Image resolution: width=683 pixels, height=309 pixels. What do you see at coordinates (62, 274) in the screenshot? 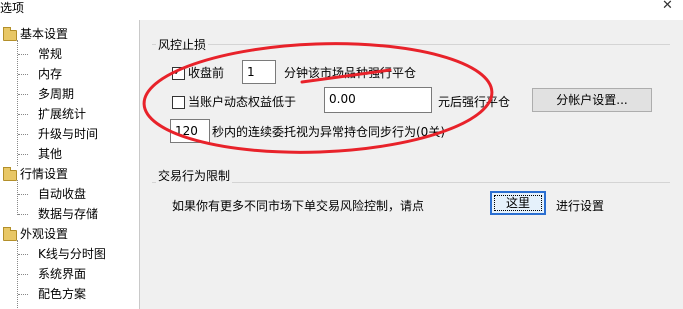
I see `tree-item-system-ui: 系统界面` at bounding box center [62, 274].